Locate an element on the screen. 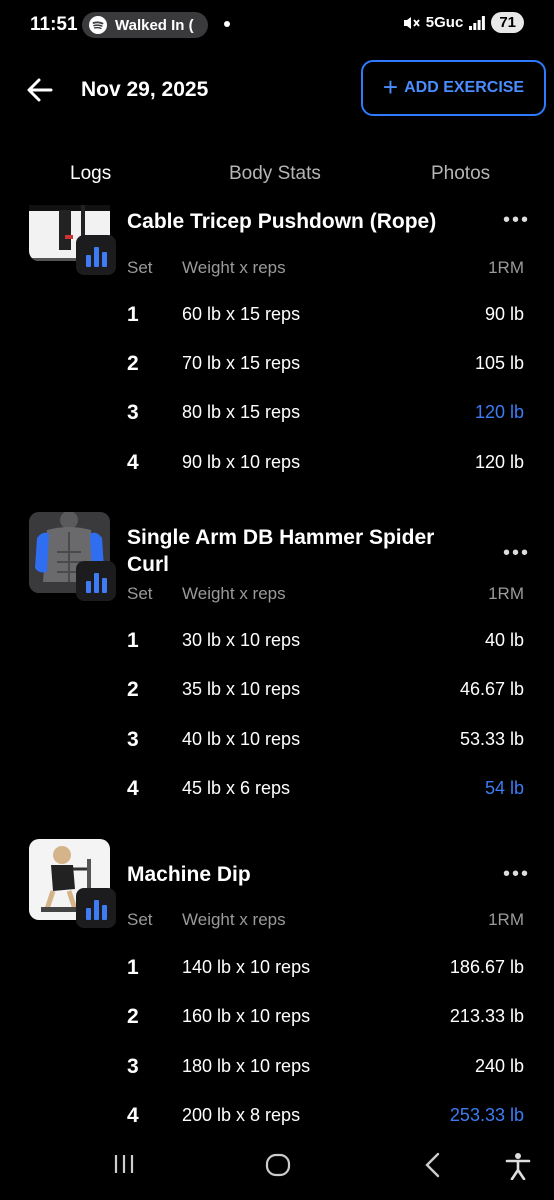  set-weight-reps: 160 lb x 10 reps is located at coordinates (246, 1016).